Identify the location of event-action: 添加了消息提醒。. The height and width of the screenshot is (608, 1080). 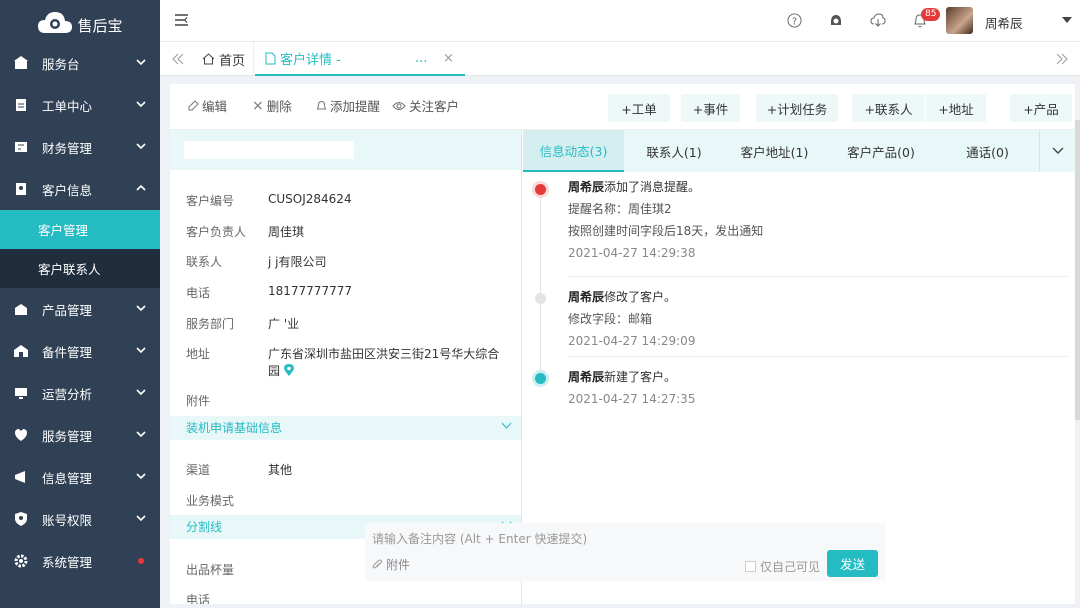
(652, 187).